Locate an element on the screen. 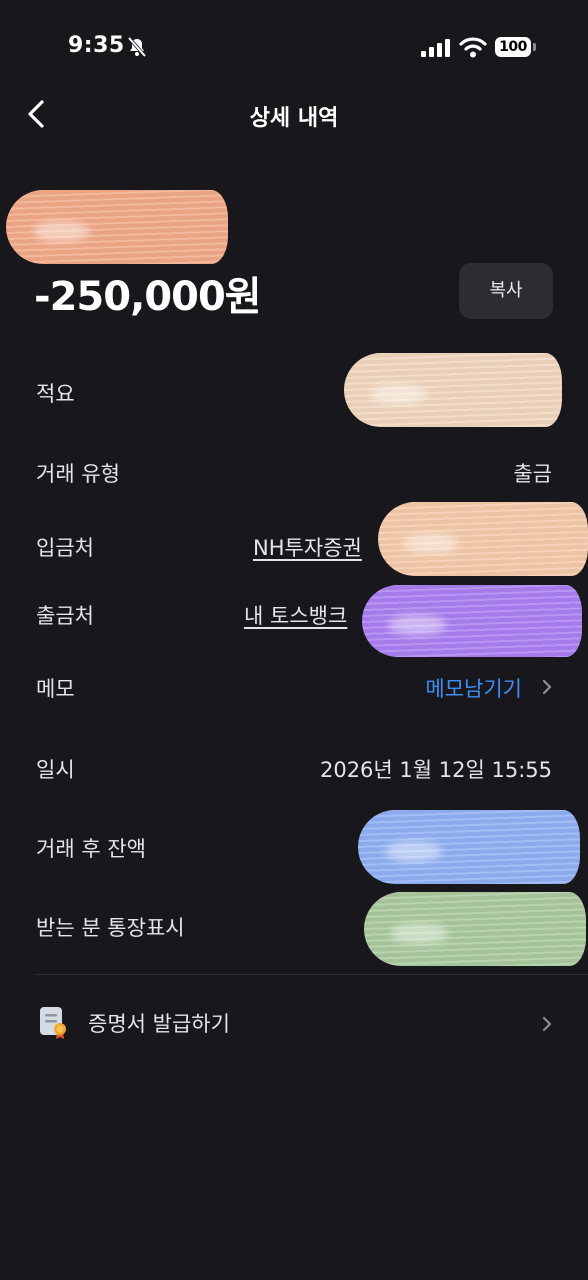 The width and height of the screenshot is (588, 1280). battery-tip is located at coordinates (534, 47).